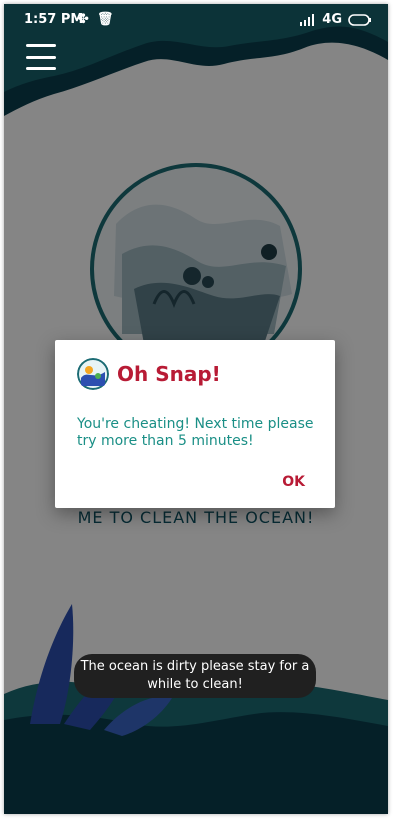  Describe the element at coordinates (293, 482) in the screenshot. I see `ok-button: OK` at that location.